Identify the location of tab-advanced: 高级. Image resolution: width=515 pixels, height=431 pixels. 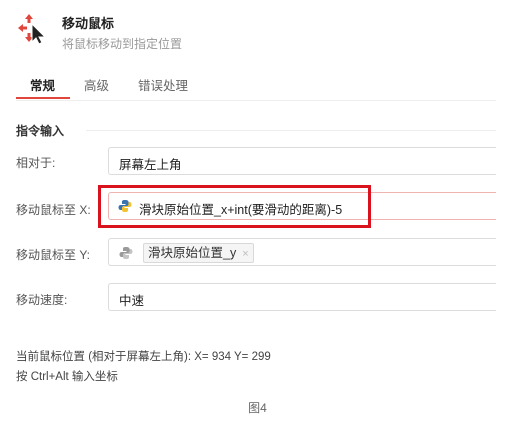
(96, 84).